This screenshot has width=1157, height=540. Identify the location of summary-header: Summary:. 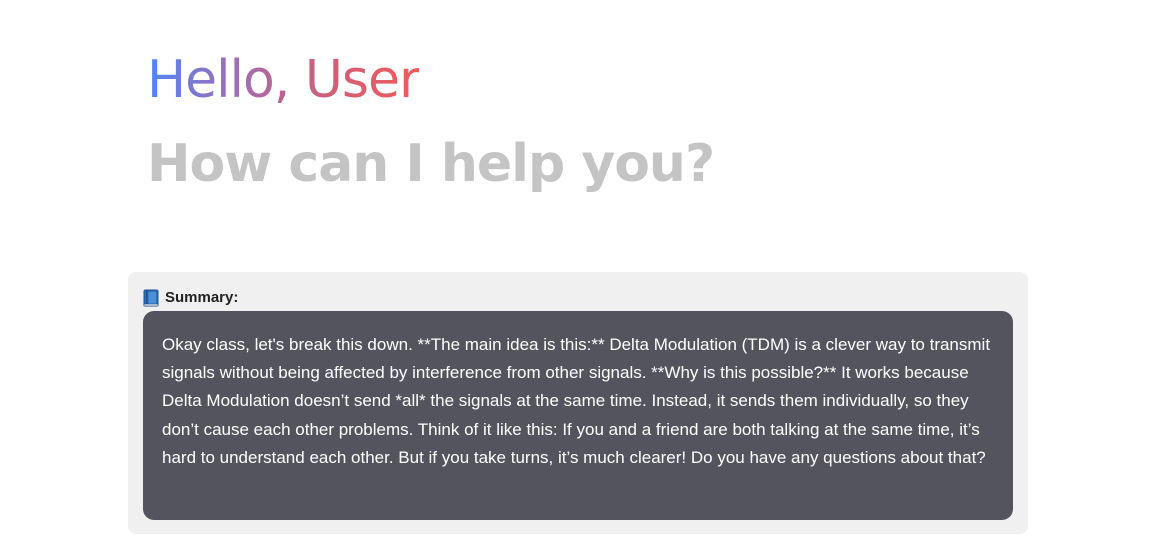
(190, 298).